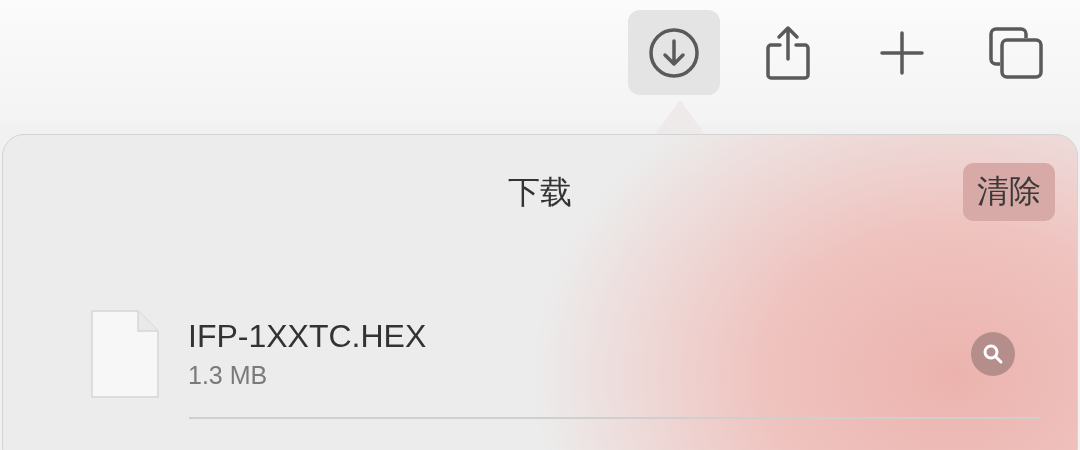  I want to click on share-icon, so click(788, 52).